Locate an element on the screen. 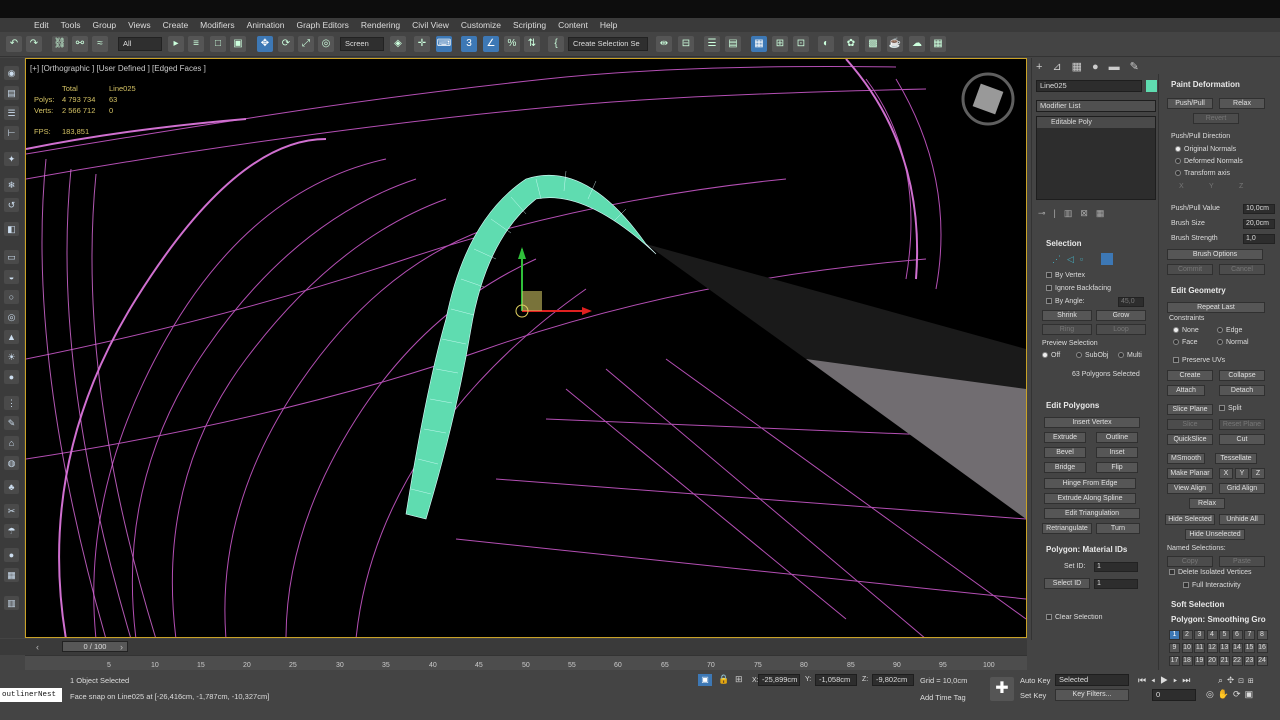  clear-selection-check: Clear Selection is located at coordinates (1074, 617).